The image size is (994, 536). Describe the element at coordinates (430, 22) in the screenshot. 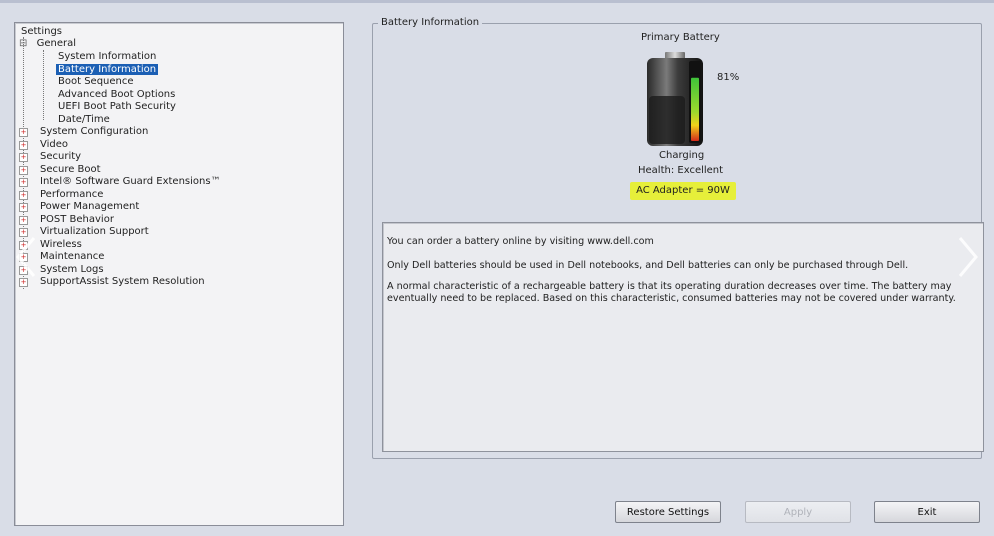

I see `group-title: Battery Information` at that location.